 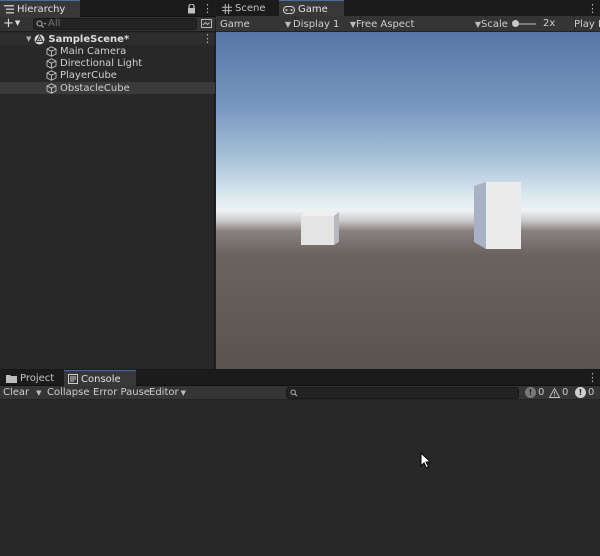 I want to click on error-count: 0, so click(x=591, y=392).